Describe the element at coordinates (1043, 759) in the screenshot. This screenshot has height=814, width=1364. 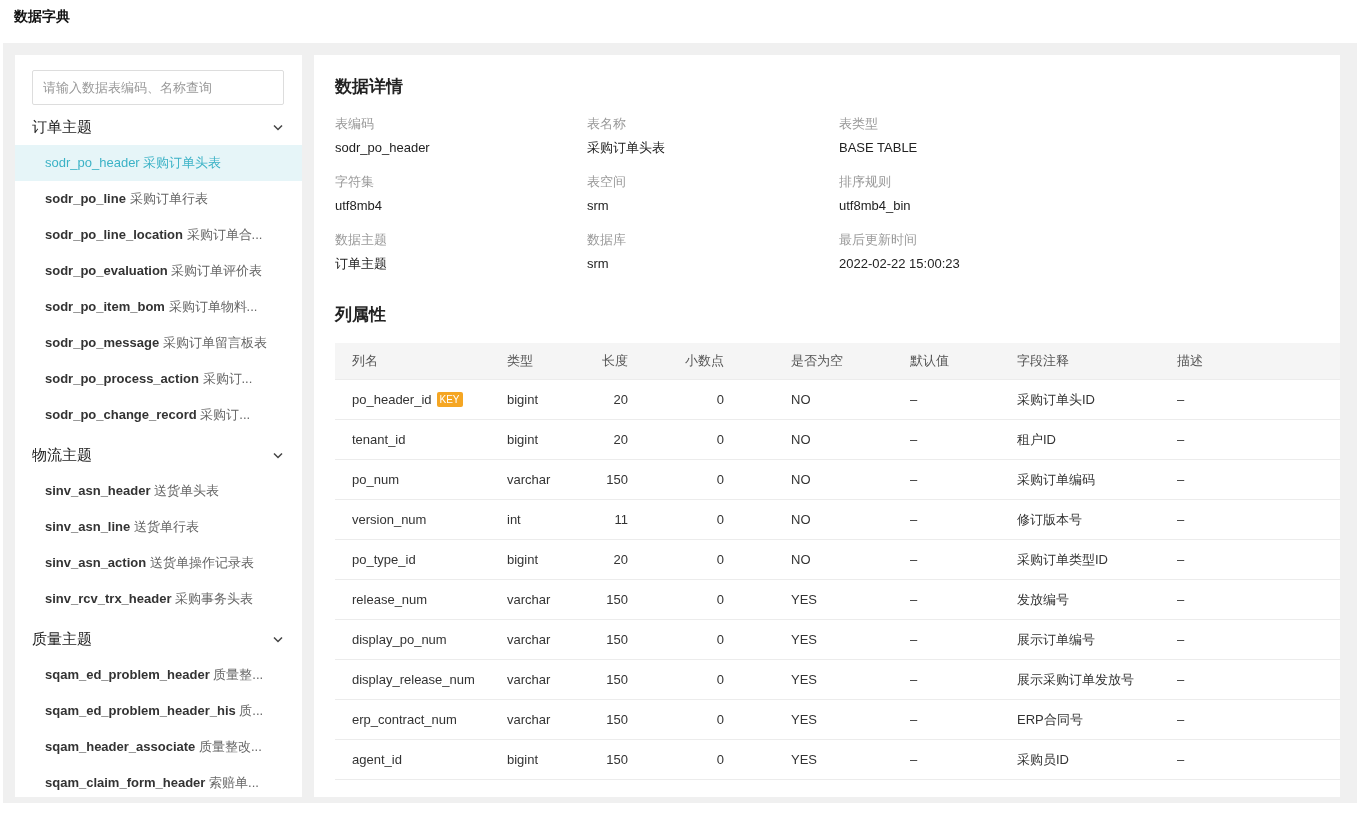
I see `table-cell: 采购员ID` at that location.